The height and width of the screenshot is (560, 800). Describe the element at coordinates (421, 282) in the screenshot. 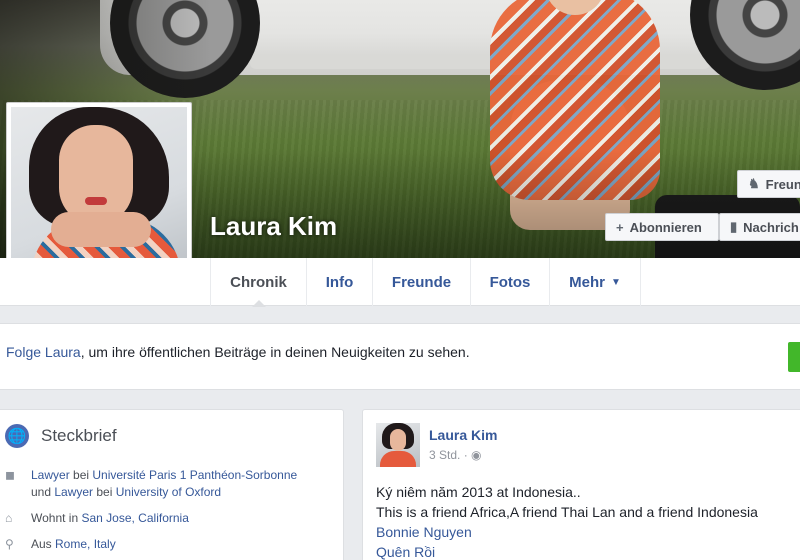

I see `tab-freunde: Freunde` at that location.